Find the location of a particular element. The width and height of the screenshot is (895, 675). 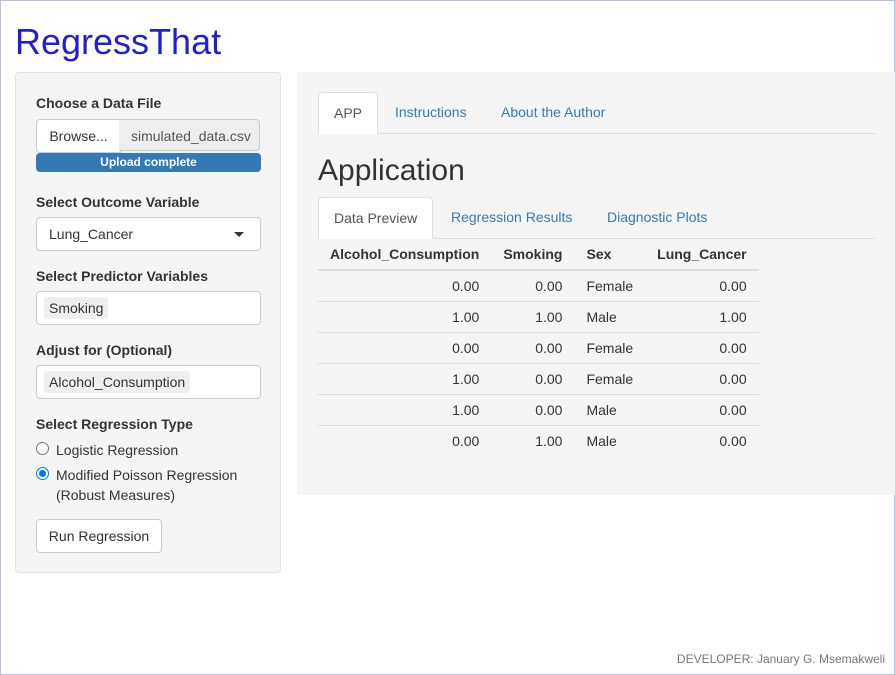

radio-logistic-label: Logistic Regression is located at coordinates (117, 450).